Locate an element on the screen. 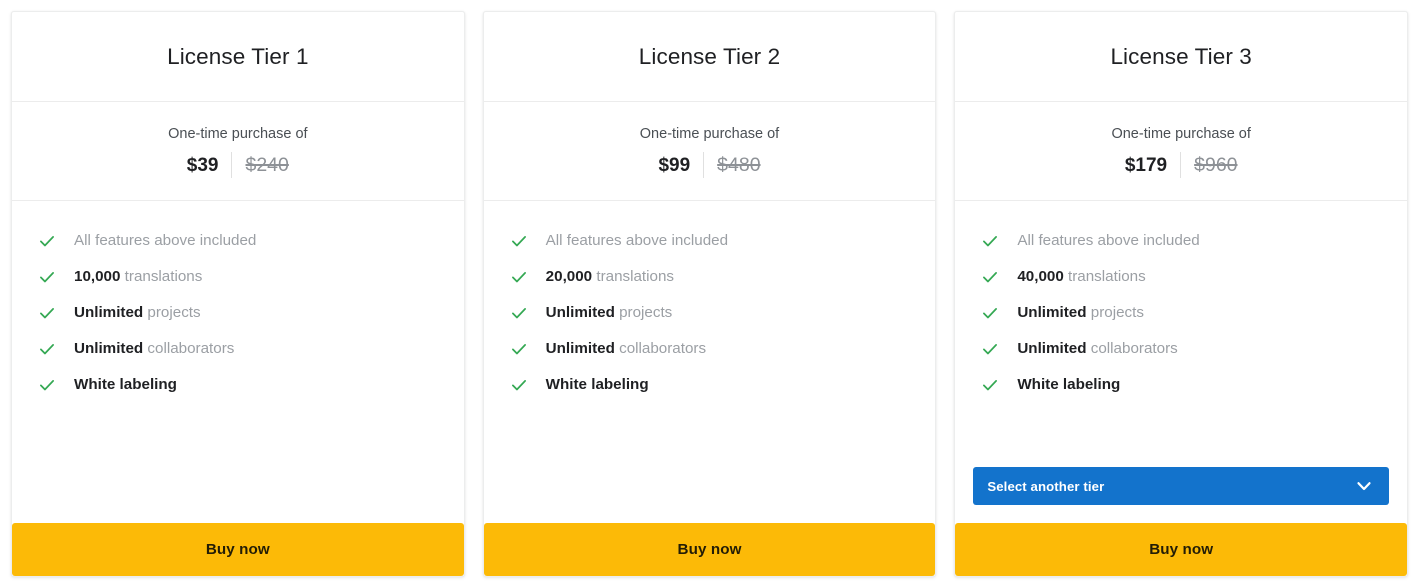 Image resolution: width=1417 pixels, height=587 pixels. tier-selector-label: Select another tier is located at coordinates (1046, 486).